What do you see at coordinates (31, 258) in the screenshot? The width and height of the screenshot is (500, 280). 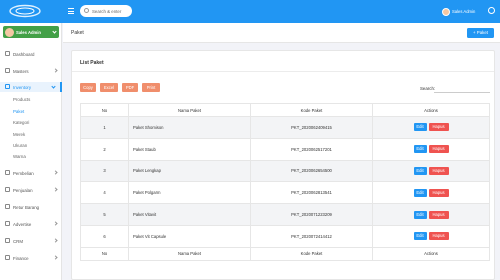 I see `sidebar-item-finance: Finance` at bounding box center [31, 258].